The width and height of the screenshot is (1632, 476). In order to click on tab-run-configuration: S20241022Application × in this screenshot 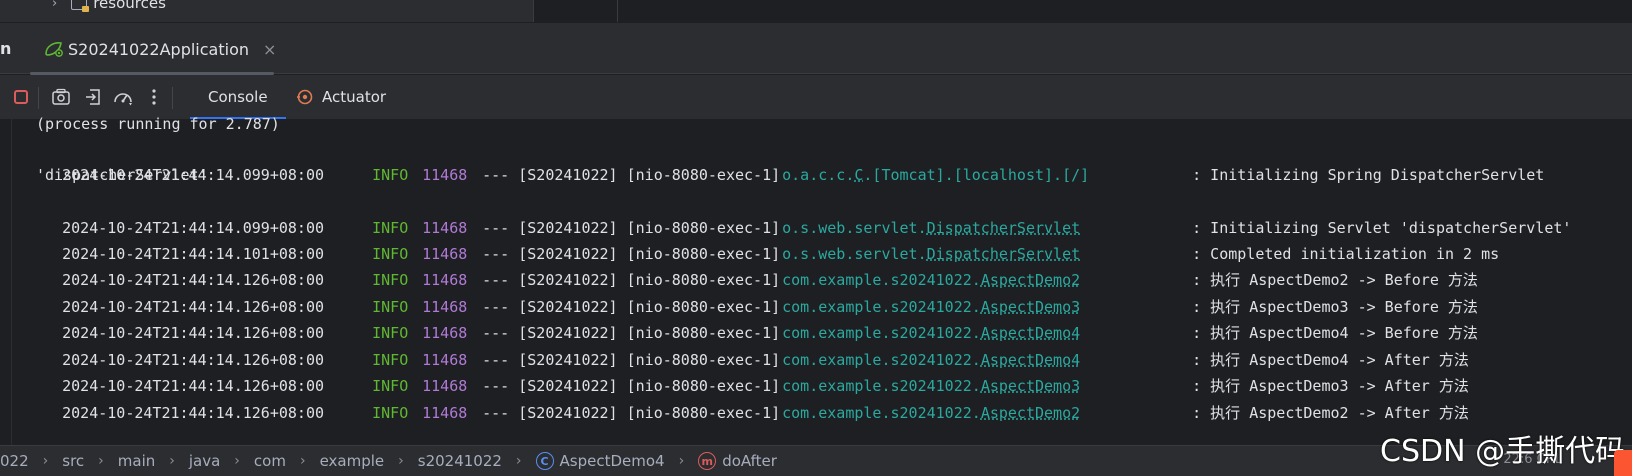, I will do `click(153, 53)`.